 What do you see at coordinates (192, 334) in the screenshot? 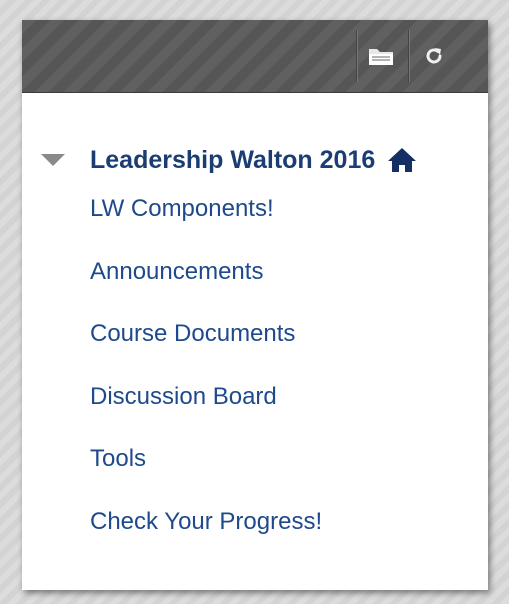
I see `menu-link: Course Documents` at bounding box center [192, 334].